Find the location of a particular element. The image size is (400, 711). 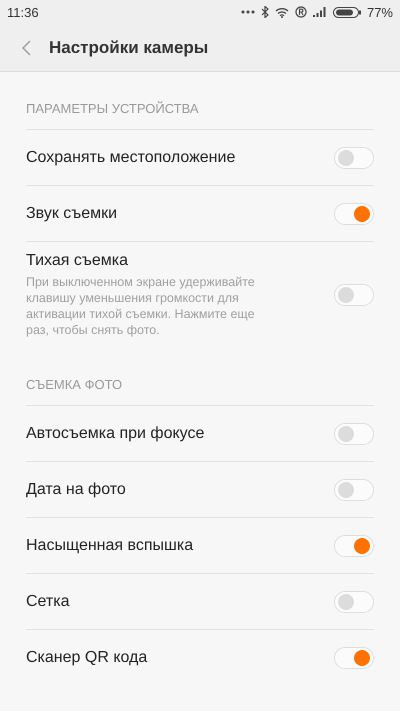

setting-description: При выключенном экране удерживайте клавишу уменьшения громкости для активации тихой съемки. Нажмите еще раз, чтобы снять фото. is located at coordinates (141, 306).